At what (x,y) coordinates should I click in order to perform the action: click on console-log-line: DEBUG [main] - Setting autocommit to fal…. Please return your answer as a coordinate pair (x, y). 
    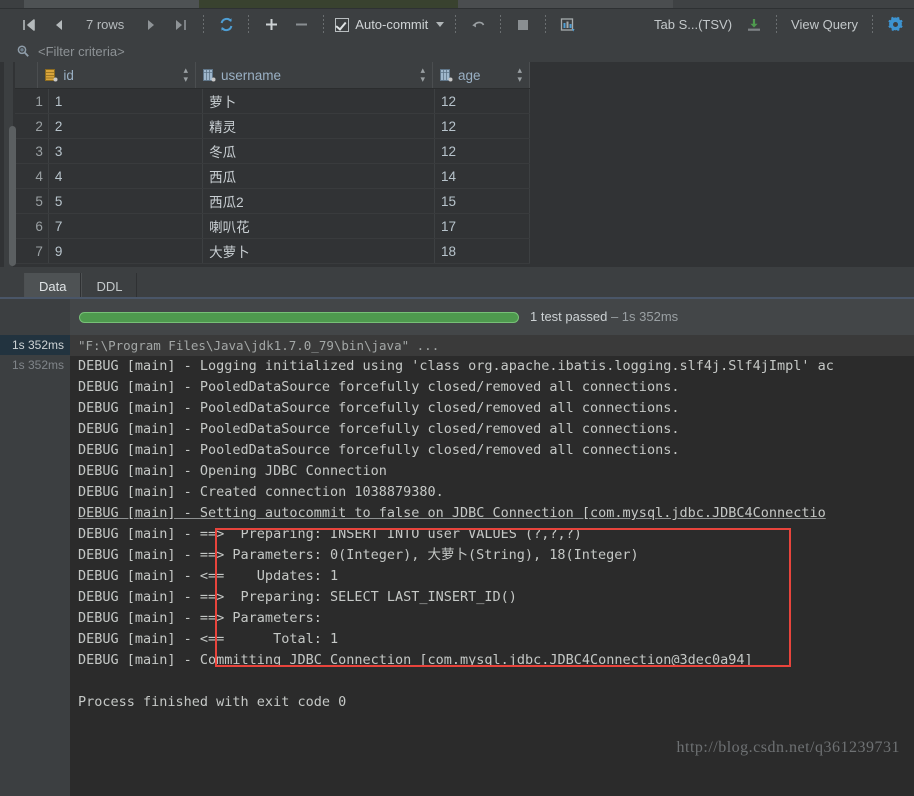
    Looking at the image, I should click on (492, 513).